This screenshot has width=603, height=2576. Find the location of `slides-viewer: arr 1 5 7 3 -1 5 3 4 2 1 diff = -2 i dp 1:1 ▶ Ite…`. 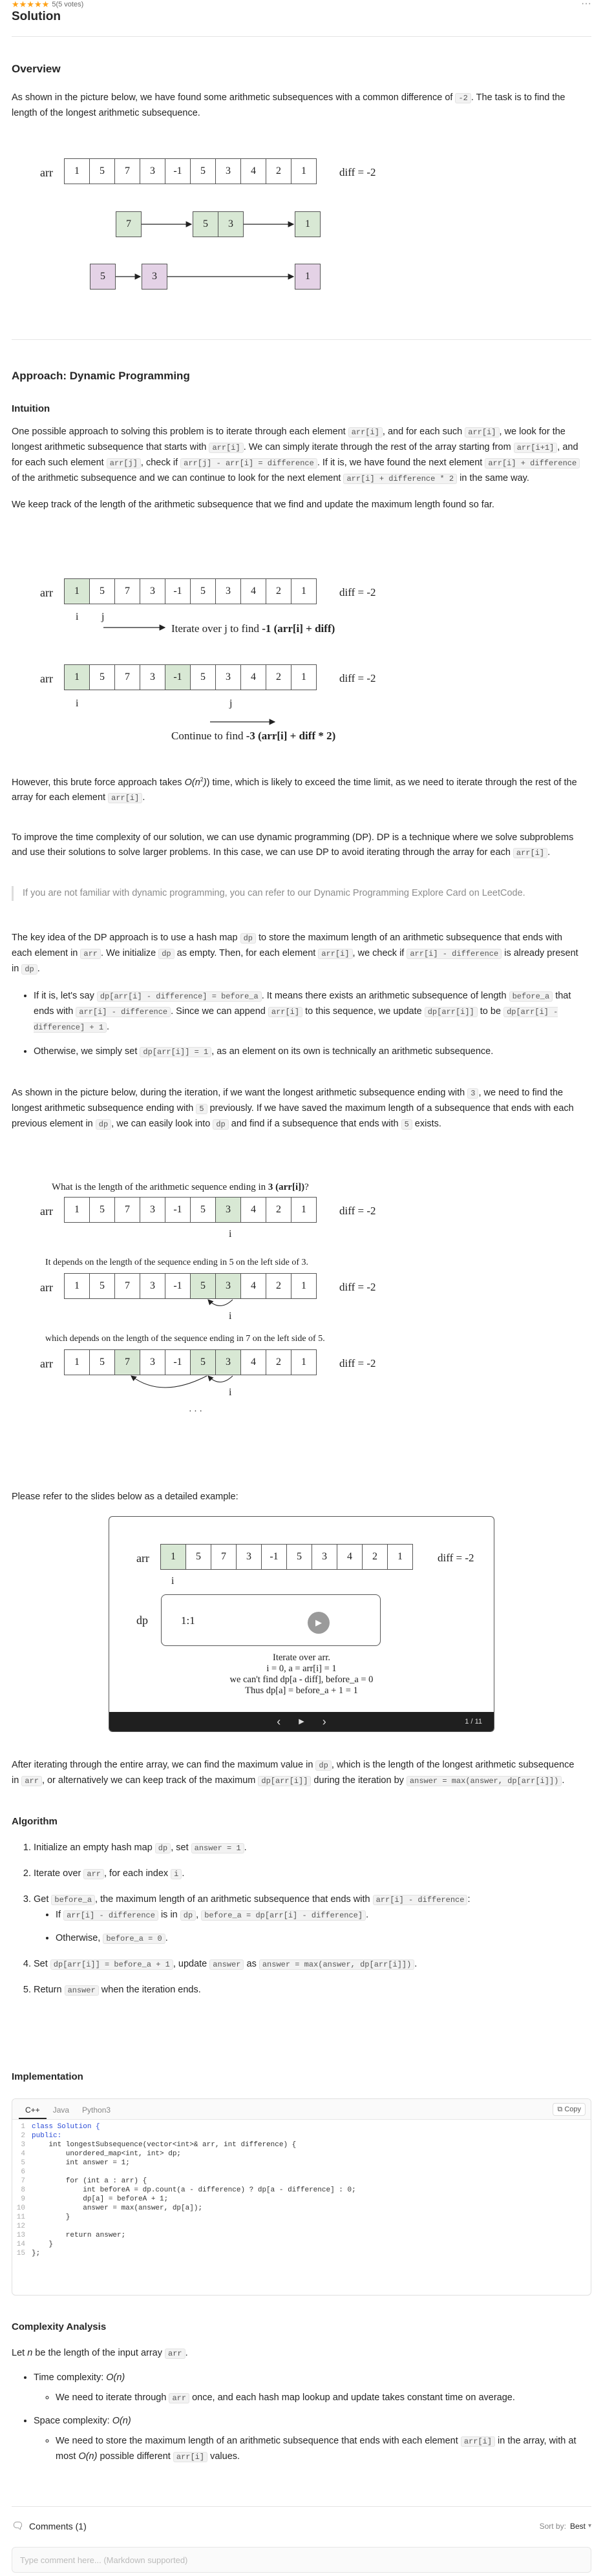

slides-viewer: arr 1 5 7 3 -1 5 3 4 2 1 diff = -2 i dp 1:1 ▶ Ite… is located at coordinates (301, 1624).